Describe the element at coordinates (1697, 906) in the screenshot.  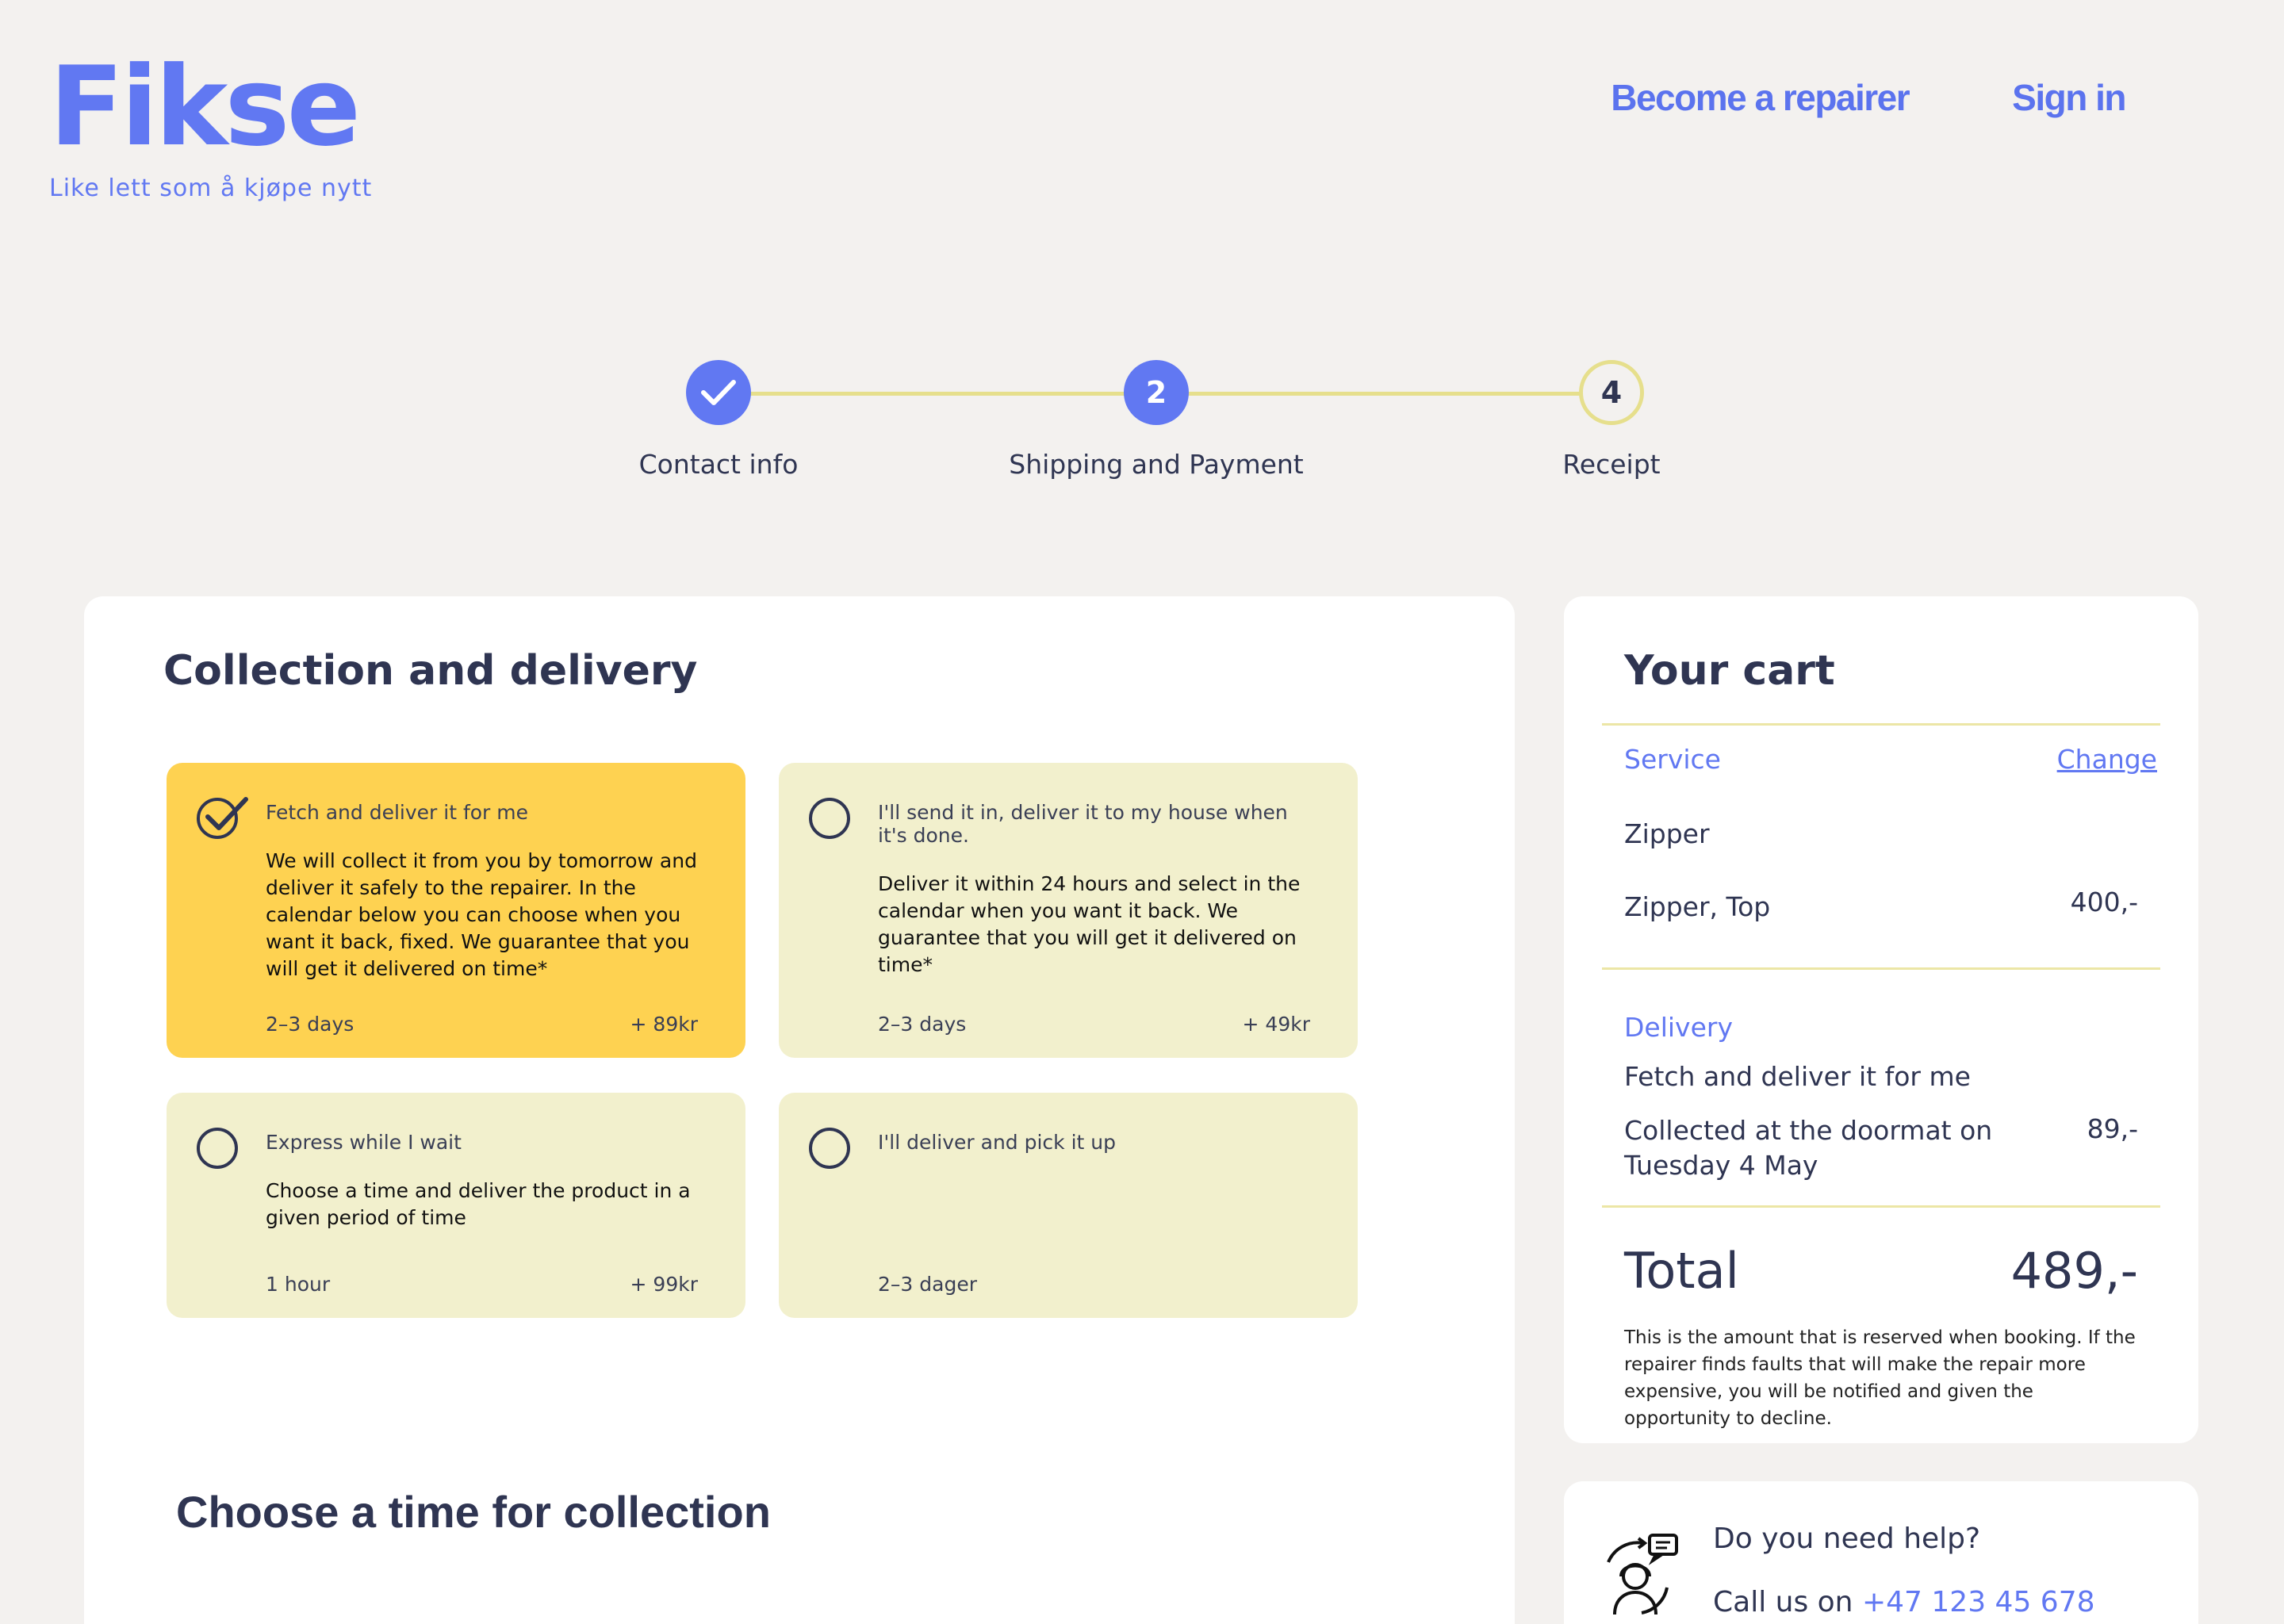
I see `service-item: Zipper, Top` at that location.